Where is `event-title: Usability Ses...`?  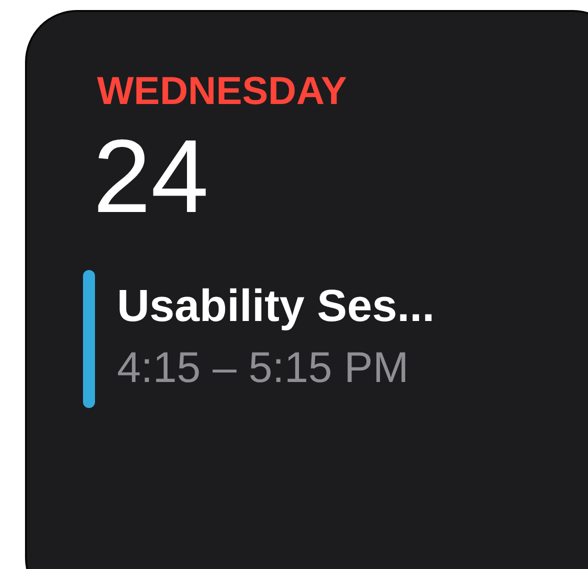 event-title: Usability Ses... is located at coordinates (276, 306).